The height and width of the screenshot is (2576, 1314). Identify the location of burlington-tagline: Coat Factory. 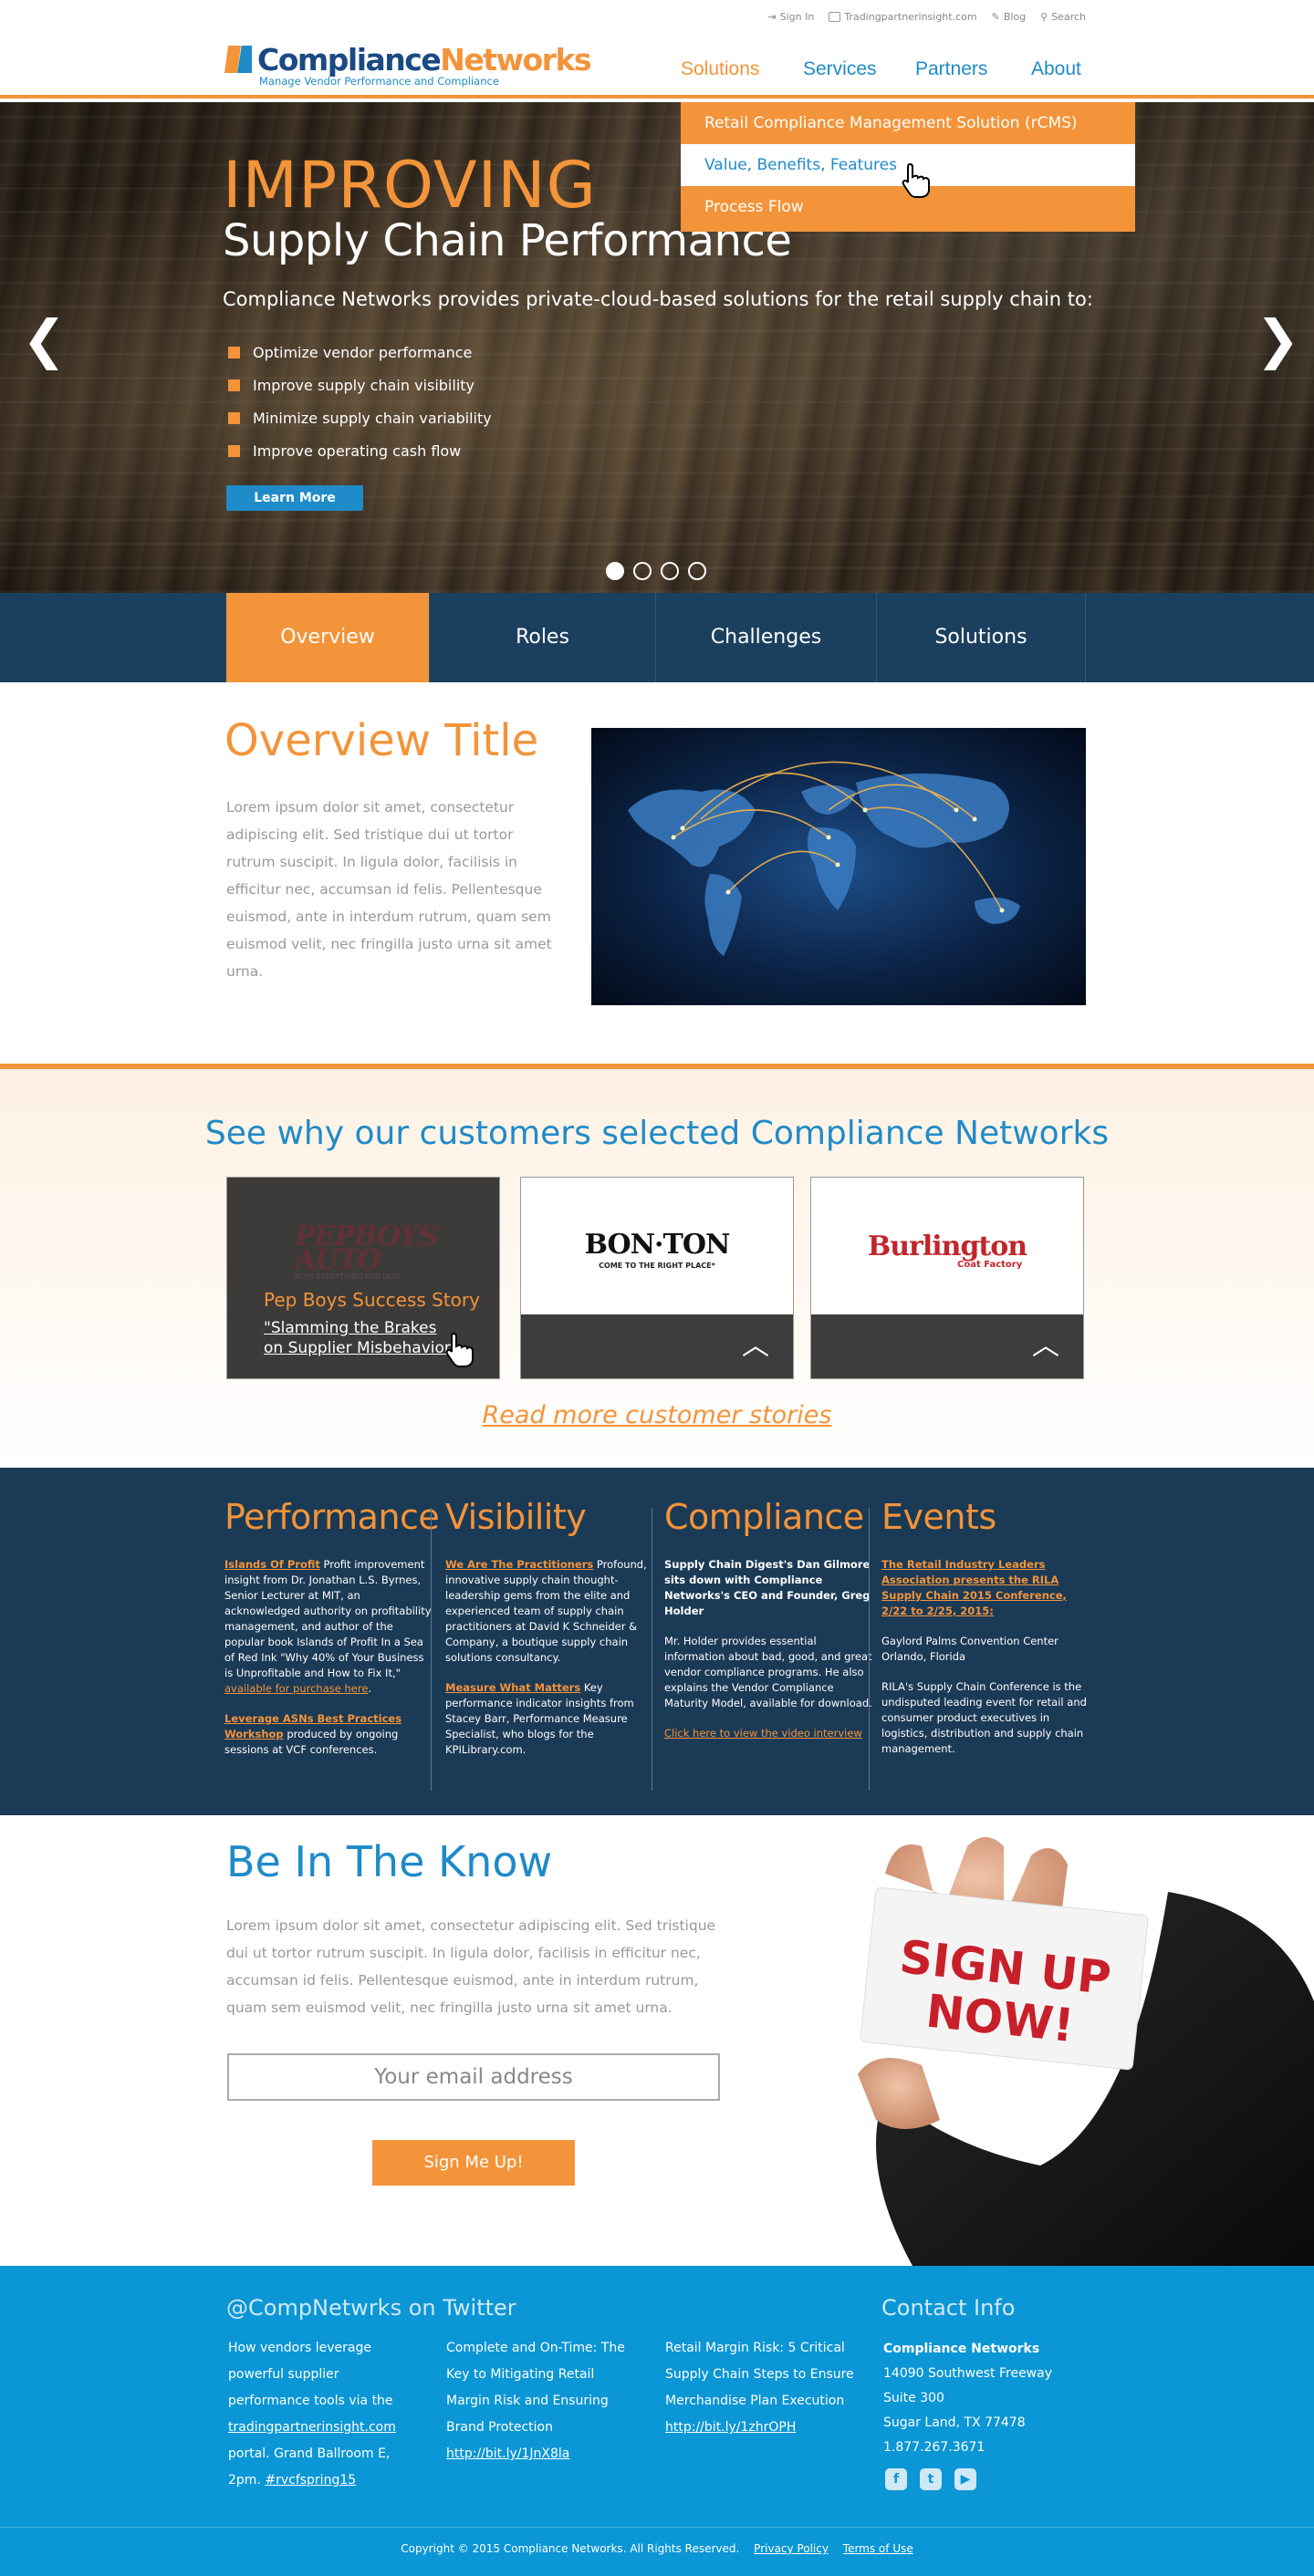
(990, 1265).